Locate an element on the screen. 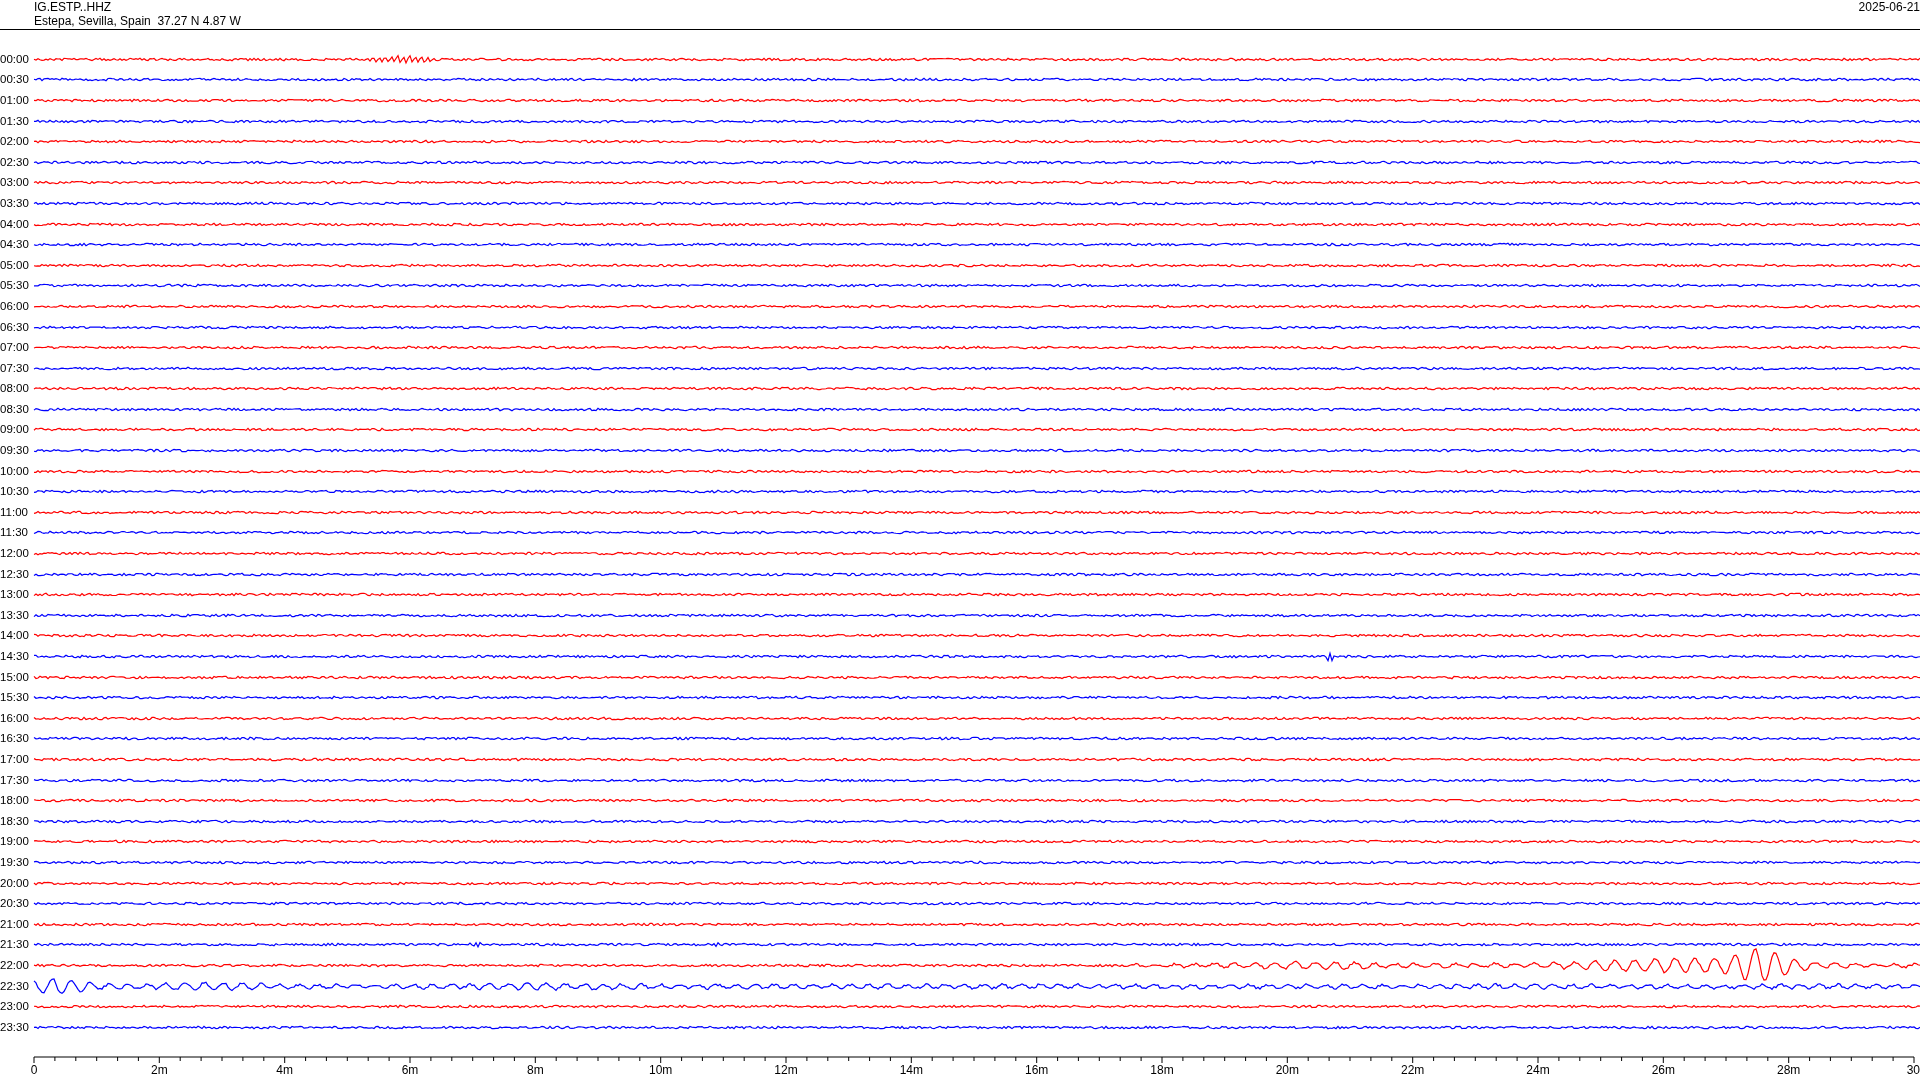 This screenshot has width=1920, height=1080. time-label: 07:30 is located at coordinates (15, 368).